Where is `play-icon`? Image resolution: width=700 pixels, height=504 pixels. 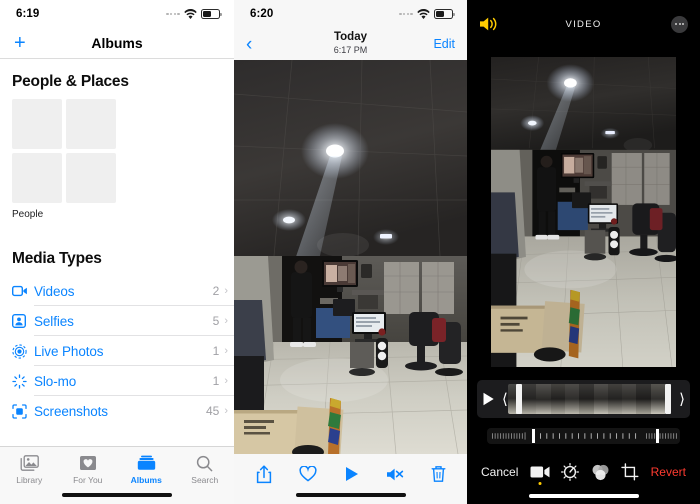
play-icon is located at coordinates (488, 399).